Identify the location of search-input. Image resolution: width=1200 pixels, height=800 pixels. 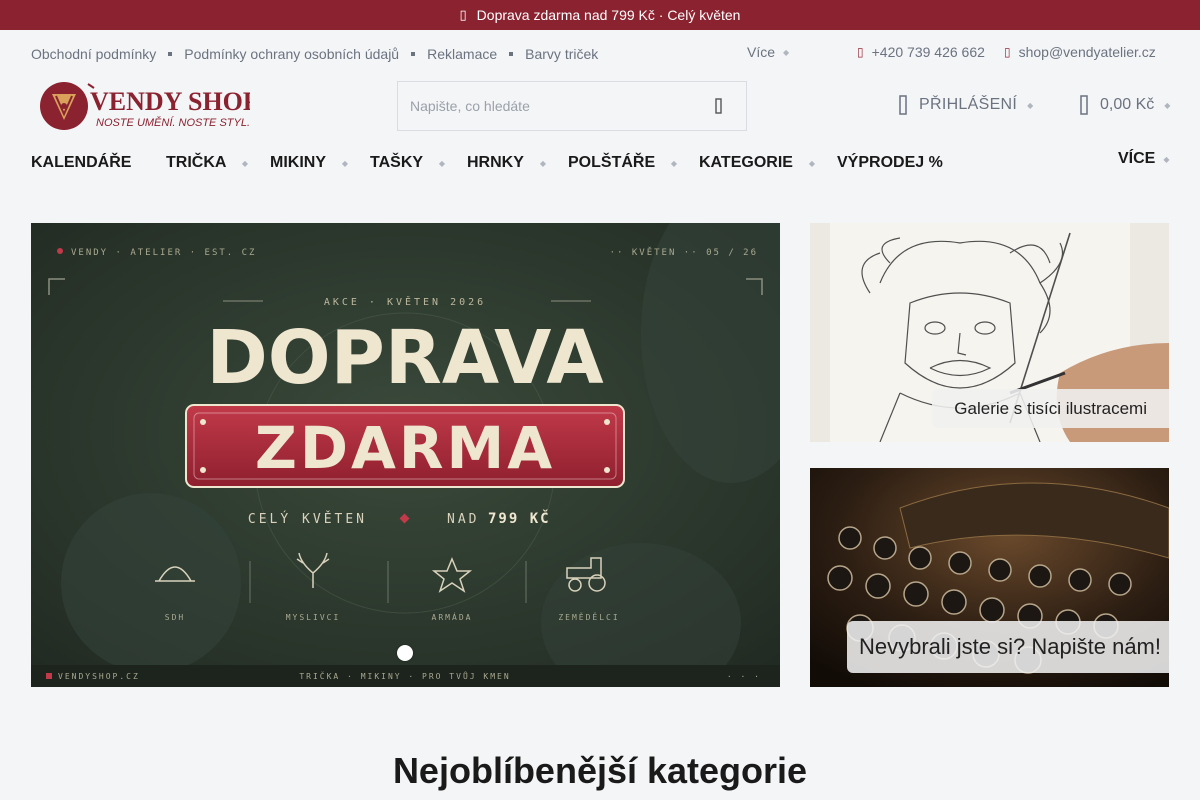
(557, 106).